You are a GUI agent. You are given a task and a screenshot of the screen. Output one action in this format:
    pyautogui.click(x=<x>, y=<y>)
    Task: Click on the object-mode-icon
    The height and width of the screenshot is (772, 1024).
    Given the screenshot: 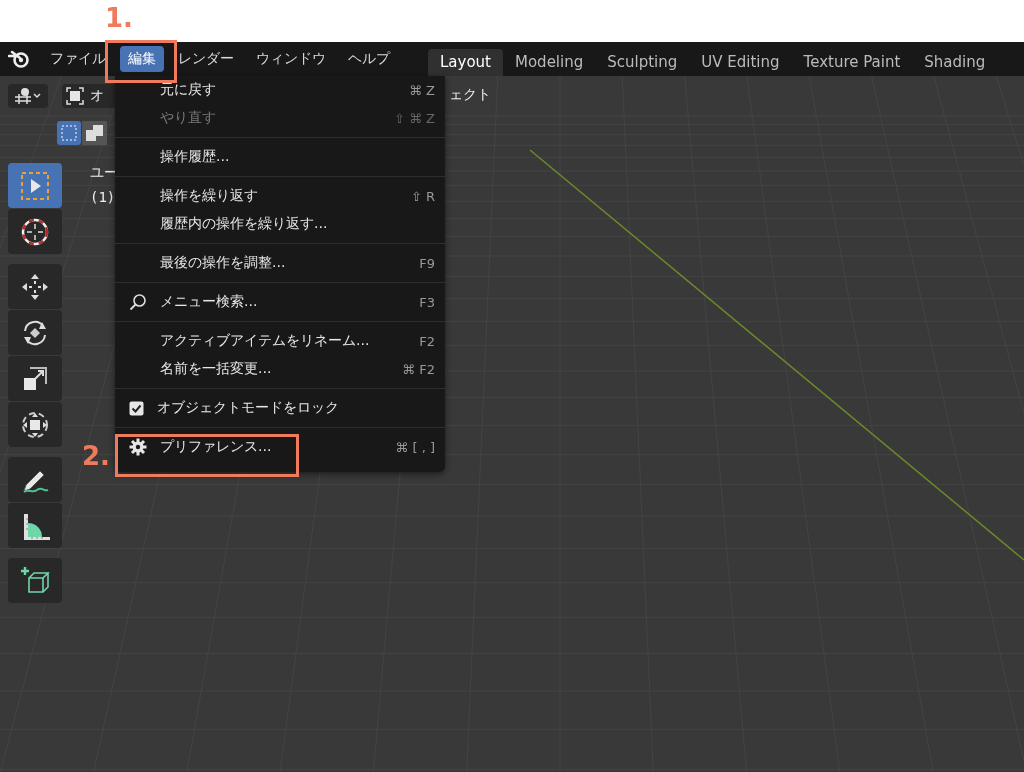 What is the action you would take?
    pyautogui.click(x=75, y=96)
    